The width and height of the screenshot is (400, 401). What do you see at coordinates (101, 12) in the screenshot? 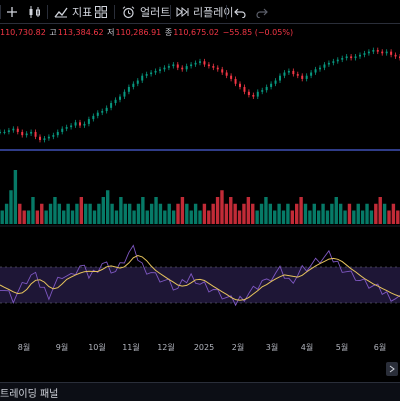
I see `layouts-grid-icon` at bounding box center [101, 12].